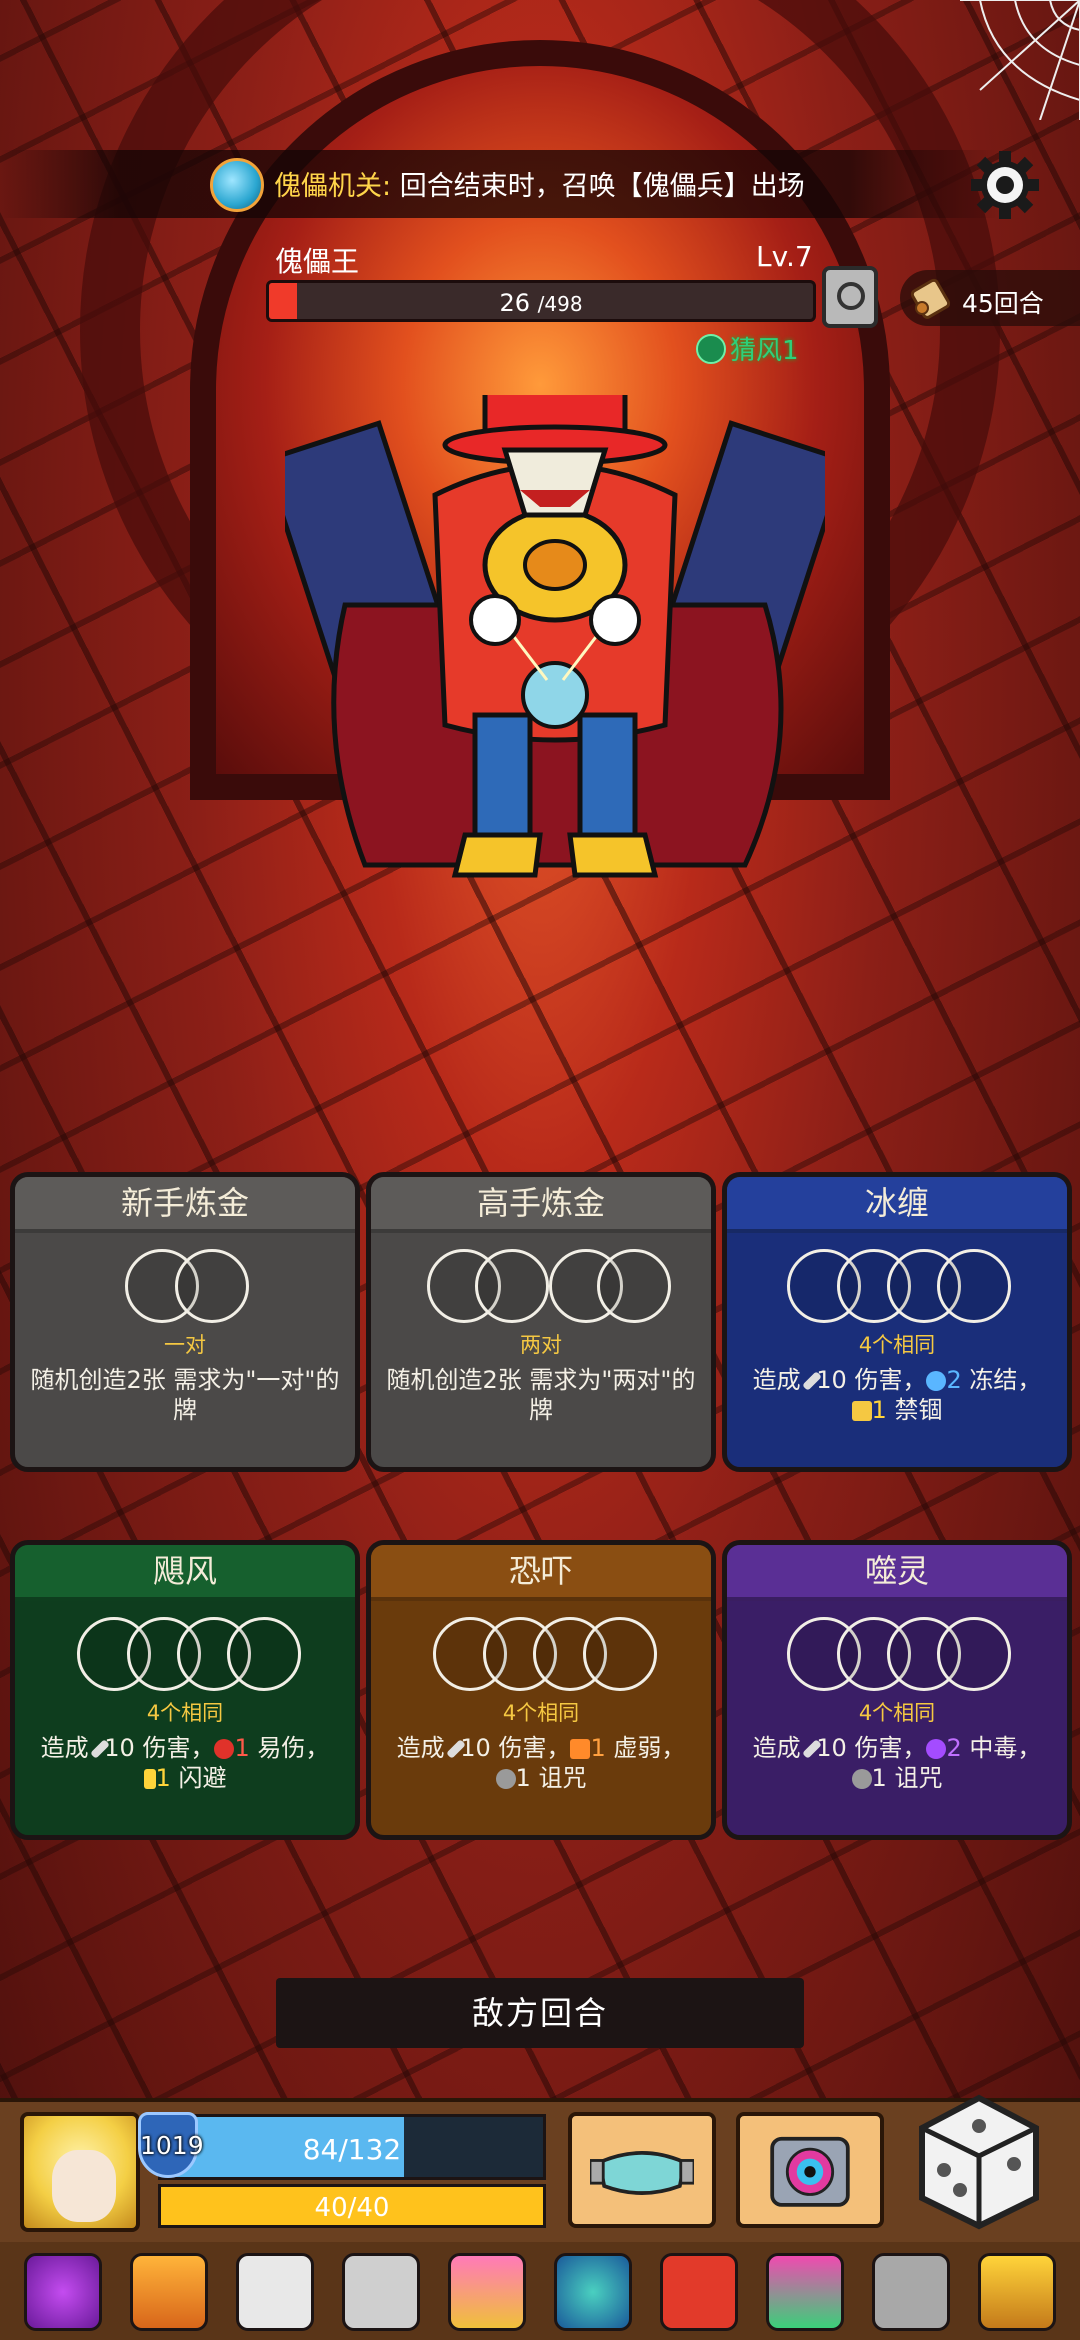  I want to click on snowflake-icon, so click(936, 1381).